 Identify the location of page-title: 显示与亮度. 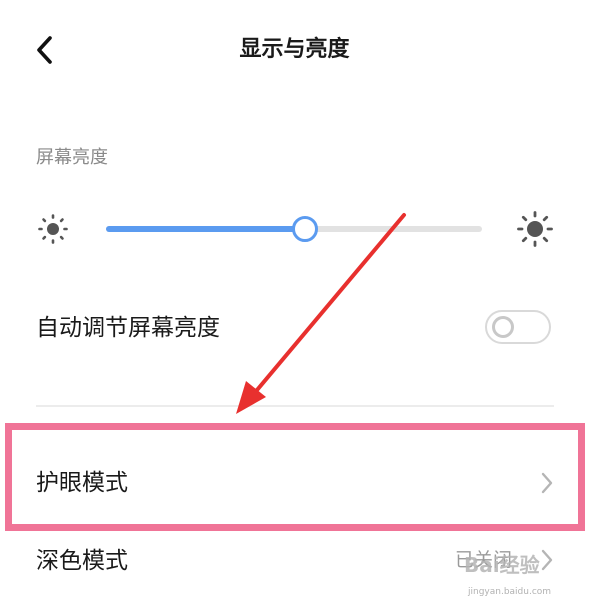
(294, 49).